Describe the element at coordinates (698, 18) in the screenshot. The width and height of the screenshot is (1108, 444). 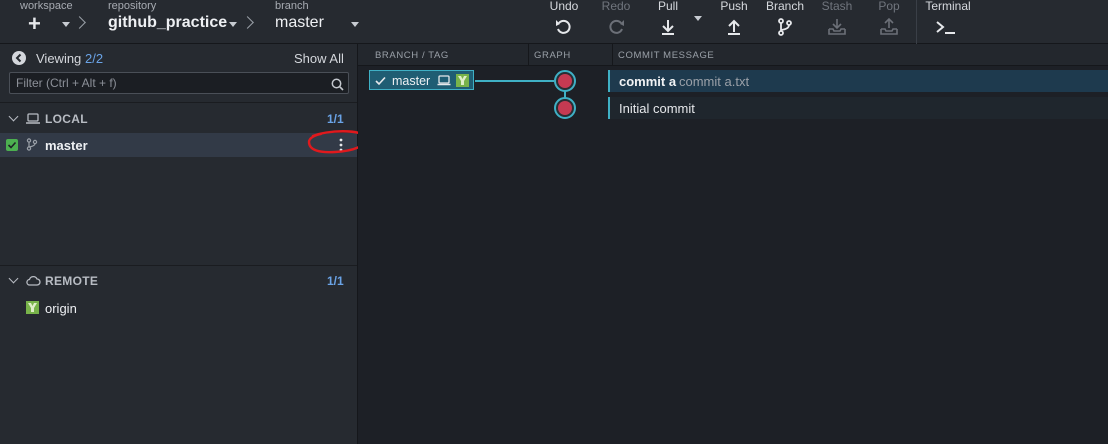
I see `pull-dropdown-icon` at that location.